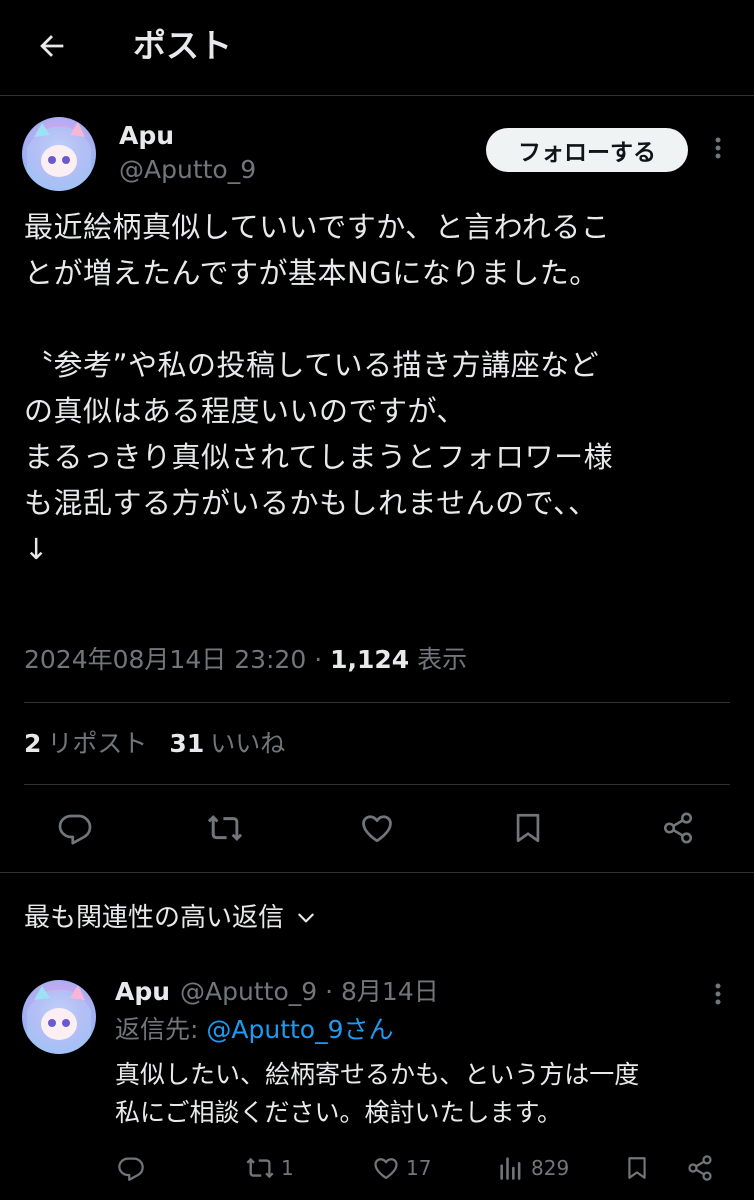 The width and height of the screenshot is (754, 1200). I want to click on reply-to-line: 返信先: @Aputto_9さん, so click(254, 1030).